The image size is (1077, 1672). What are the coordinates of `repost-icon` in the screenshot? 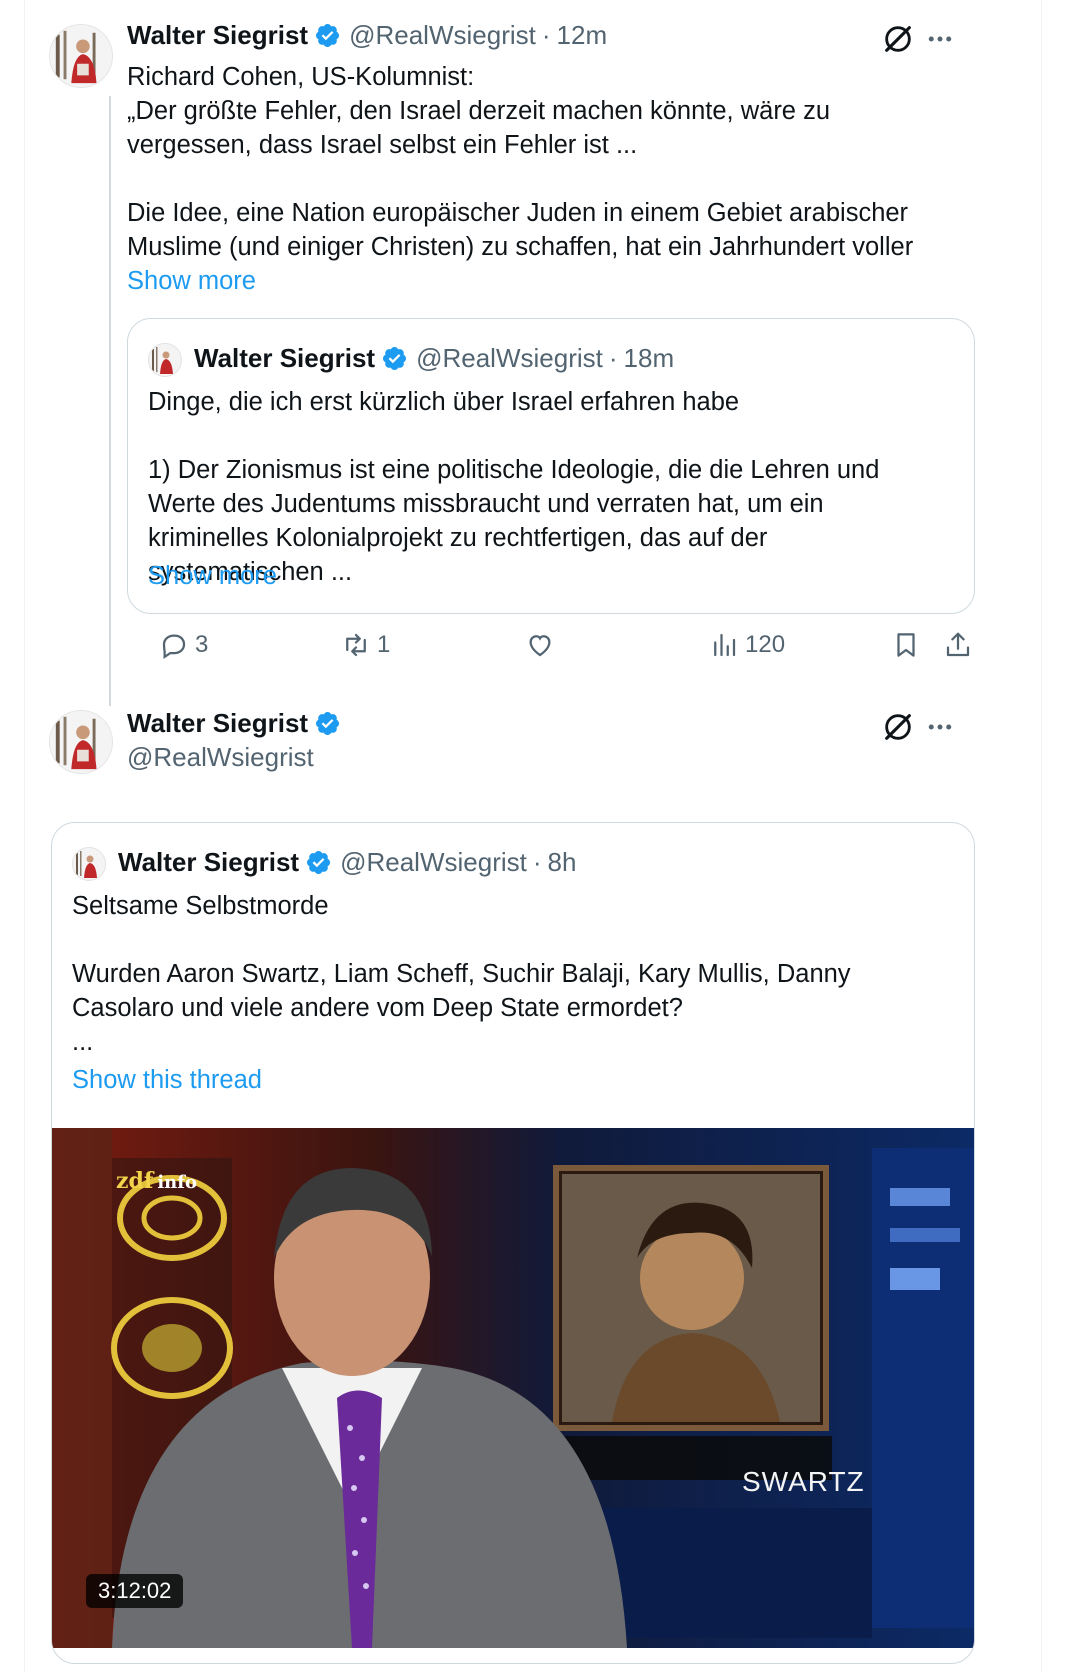 It's located at (356, 645).